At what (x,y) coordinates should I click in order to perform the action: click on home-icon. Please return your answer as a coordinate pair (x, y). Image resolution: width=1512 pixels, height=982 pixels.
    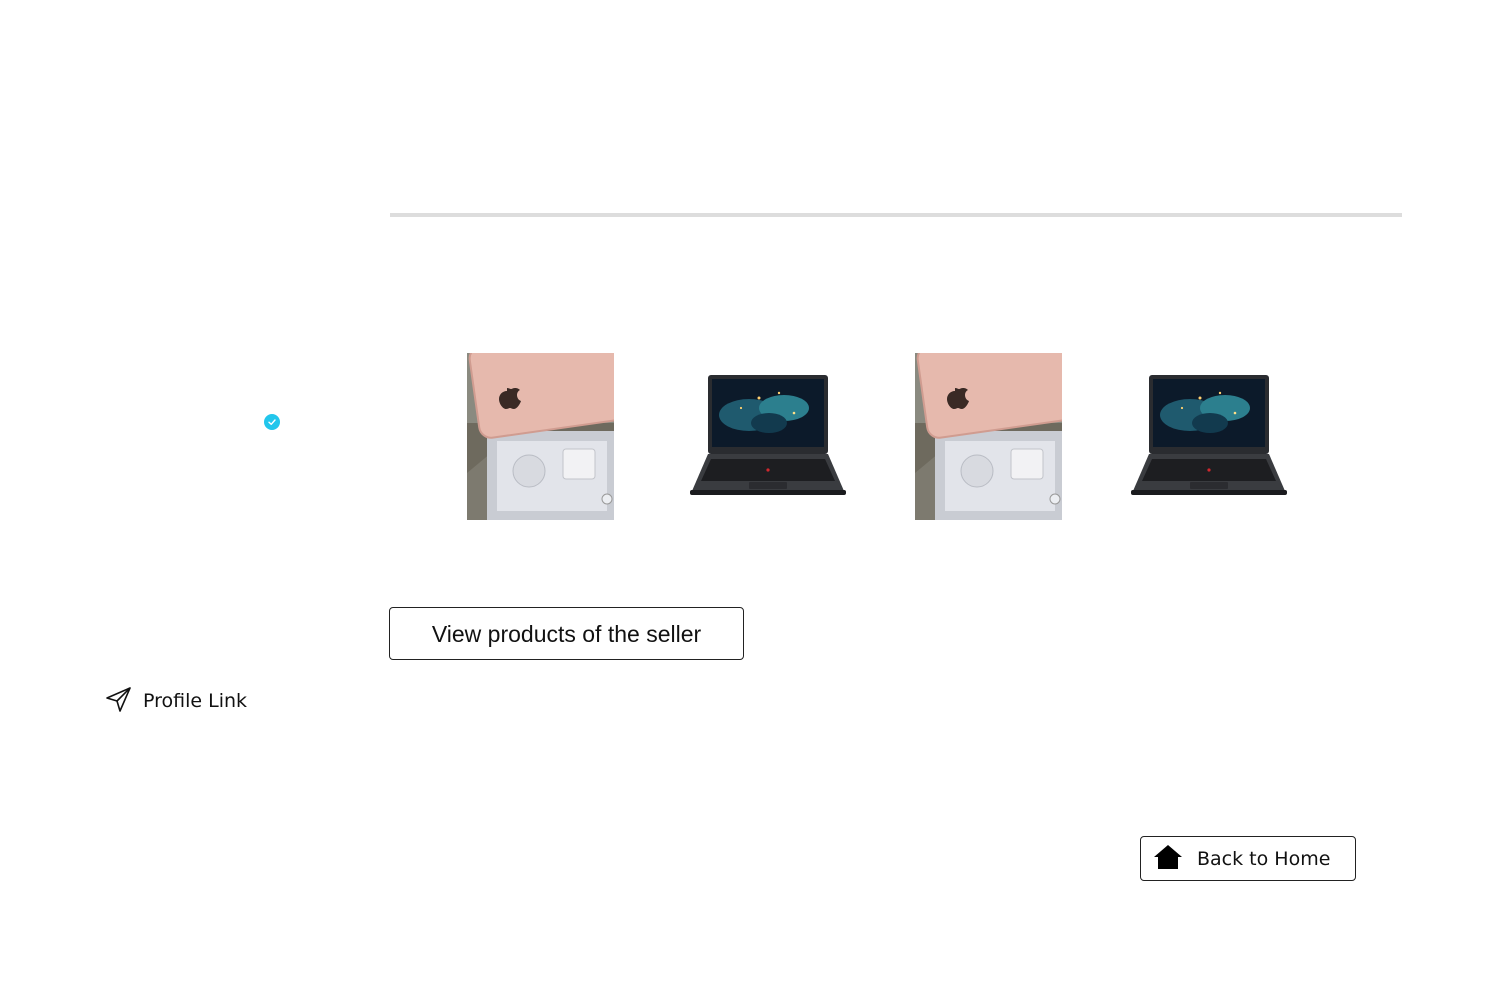
    Looking at the image, I should click on (1168, 859).